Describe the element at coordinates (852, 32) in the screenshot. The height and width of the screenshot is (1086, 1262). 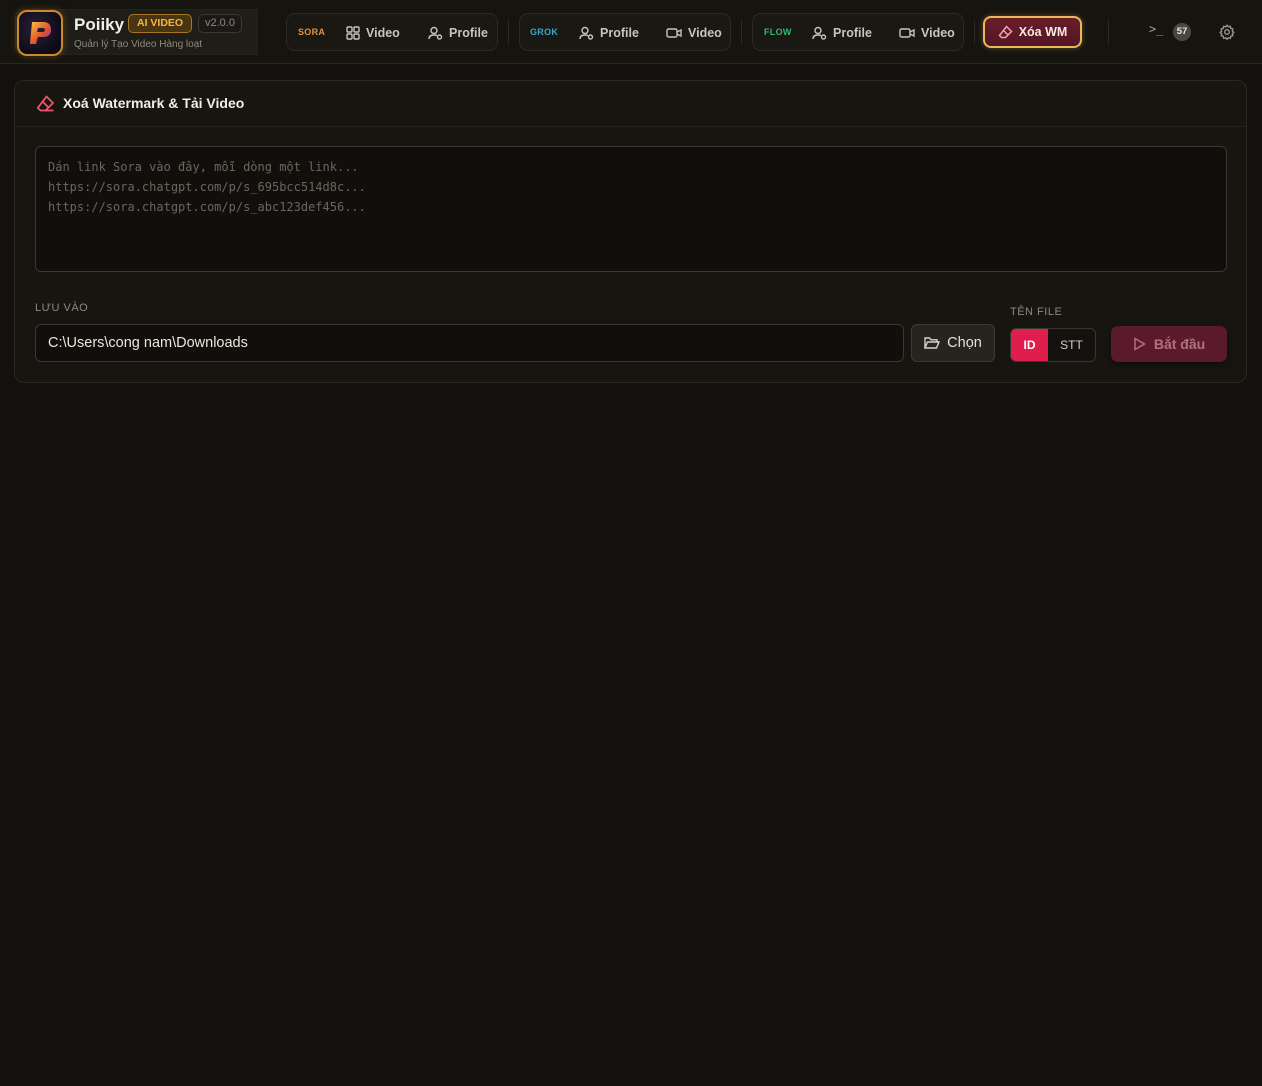
I see `flow-profile-label: Profile` at that location.